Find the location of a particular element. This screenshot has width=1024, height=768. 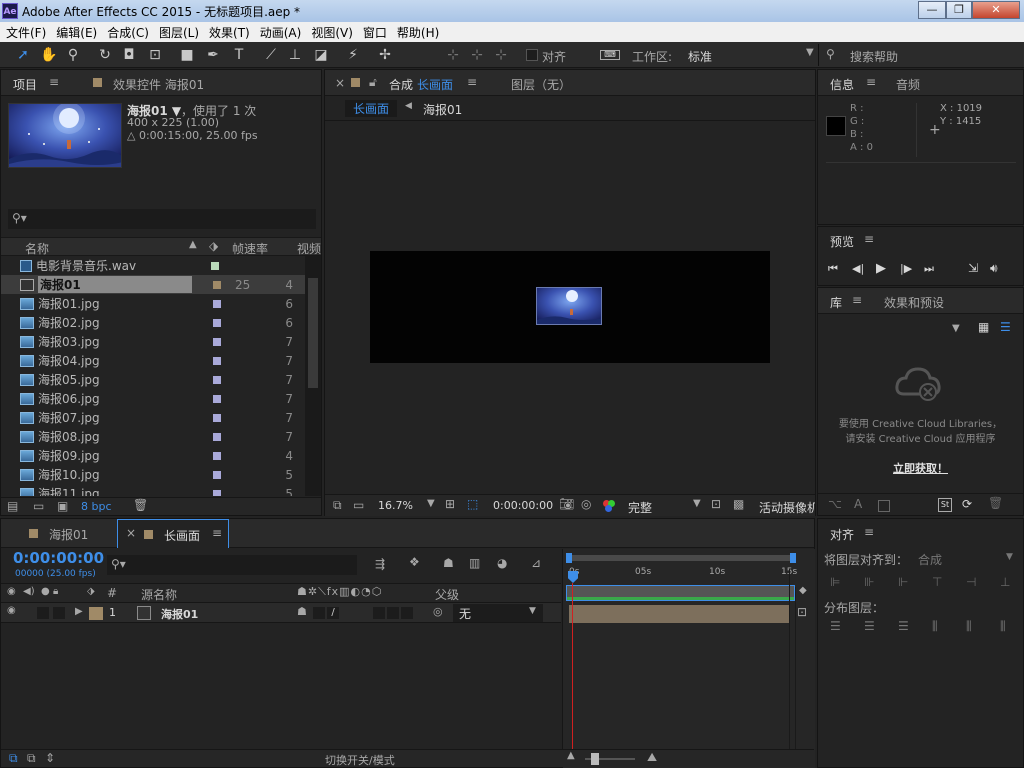

align-checkbox is located at coordinates (532, 55).